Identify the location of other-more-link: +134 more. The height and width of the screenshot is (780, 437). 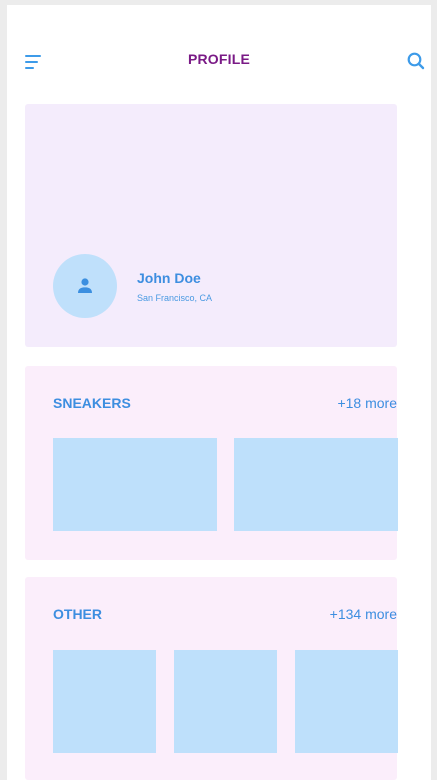
(363, 614).